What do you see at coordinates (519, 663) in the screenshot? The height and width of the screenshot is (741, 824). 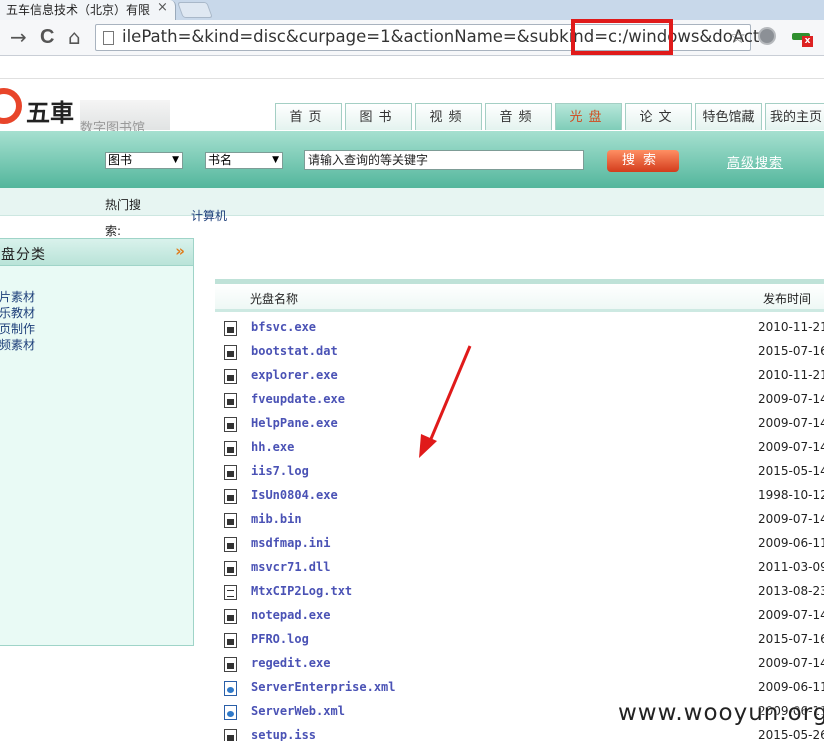 I see `table-row: regedit.exe 2009-07-14` at bounding box center [519, 663].